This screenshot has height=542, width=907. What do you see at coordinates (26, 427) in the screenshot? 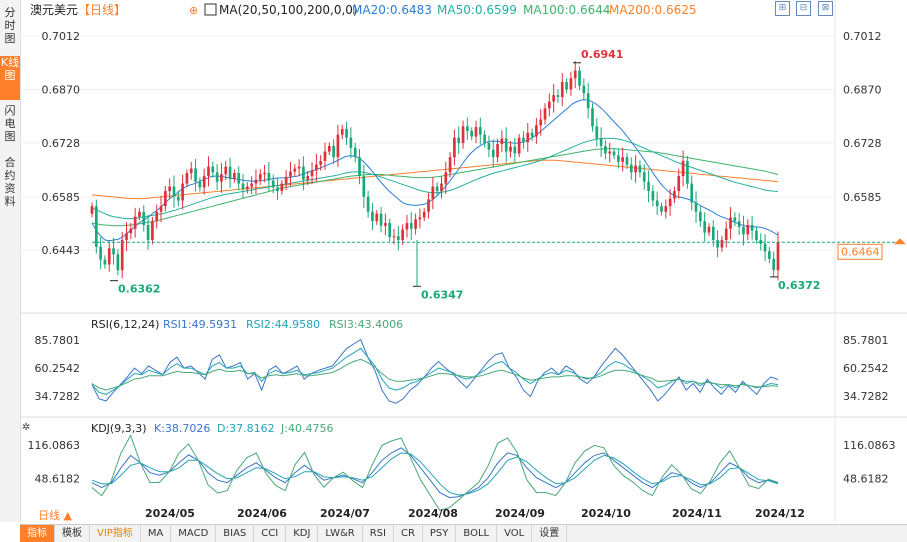
I see `kdj-settings-icon: ✲` at bounding box center [26, 427].